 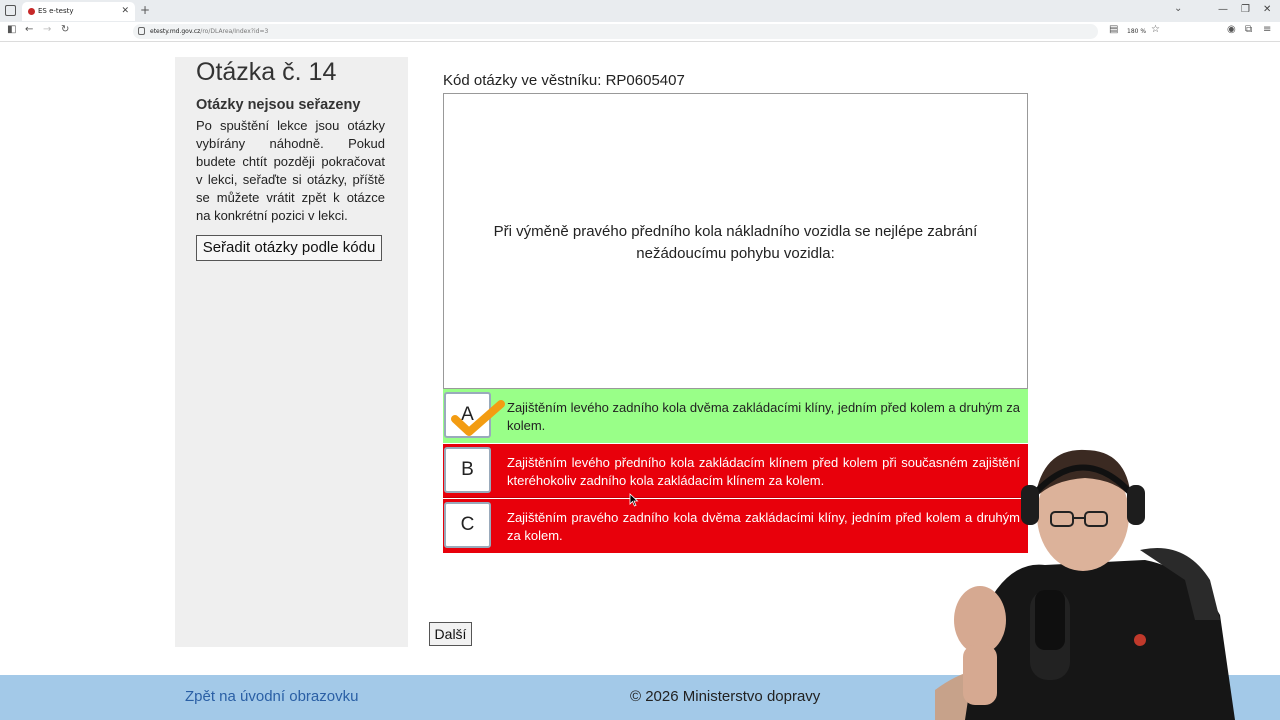 I want to click on webcam-overlay, so click(x=1085, y=584).